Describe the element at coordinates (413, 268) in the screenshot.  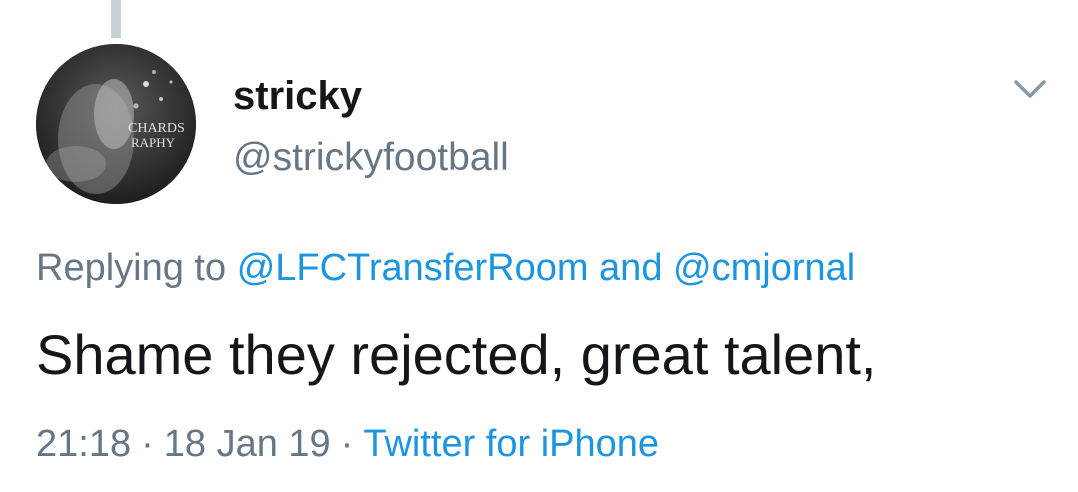
I see `mention-link-lfctransferroom: @LFCTransferRoom` at that location.